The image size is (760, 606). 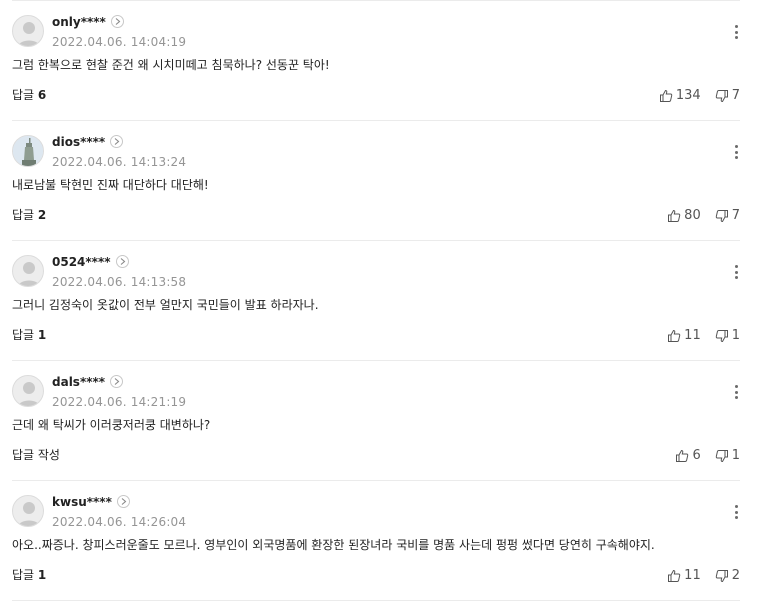 What do you see at coordinates (88, 382) in the screenshot?
I see `author-nickname: dals****` at bounding box center [88, 382].